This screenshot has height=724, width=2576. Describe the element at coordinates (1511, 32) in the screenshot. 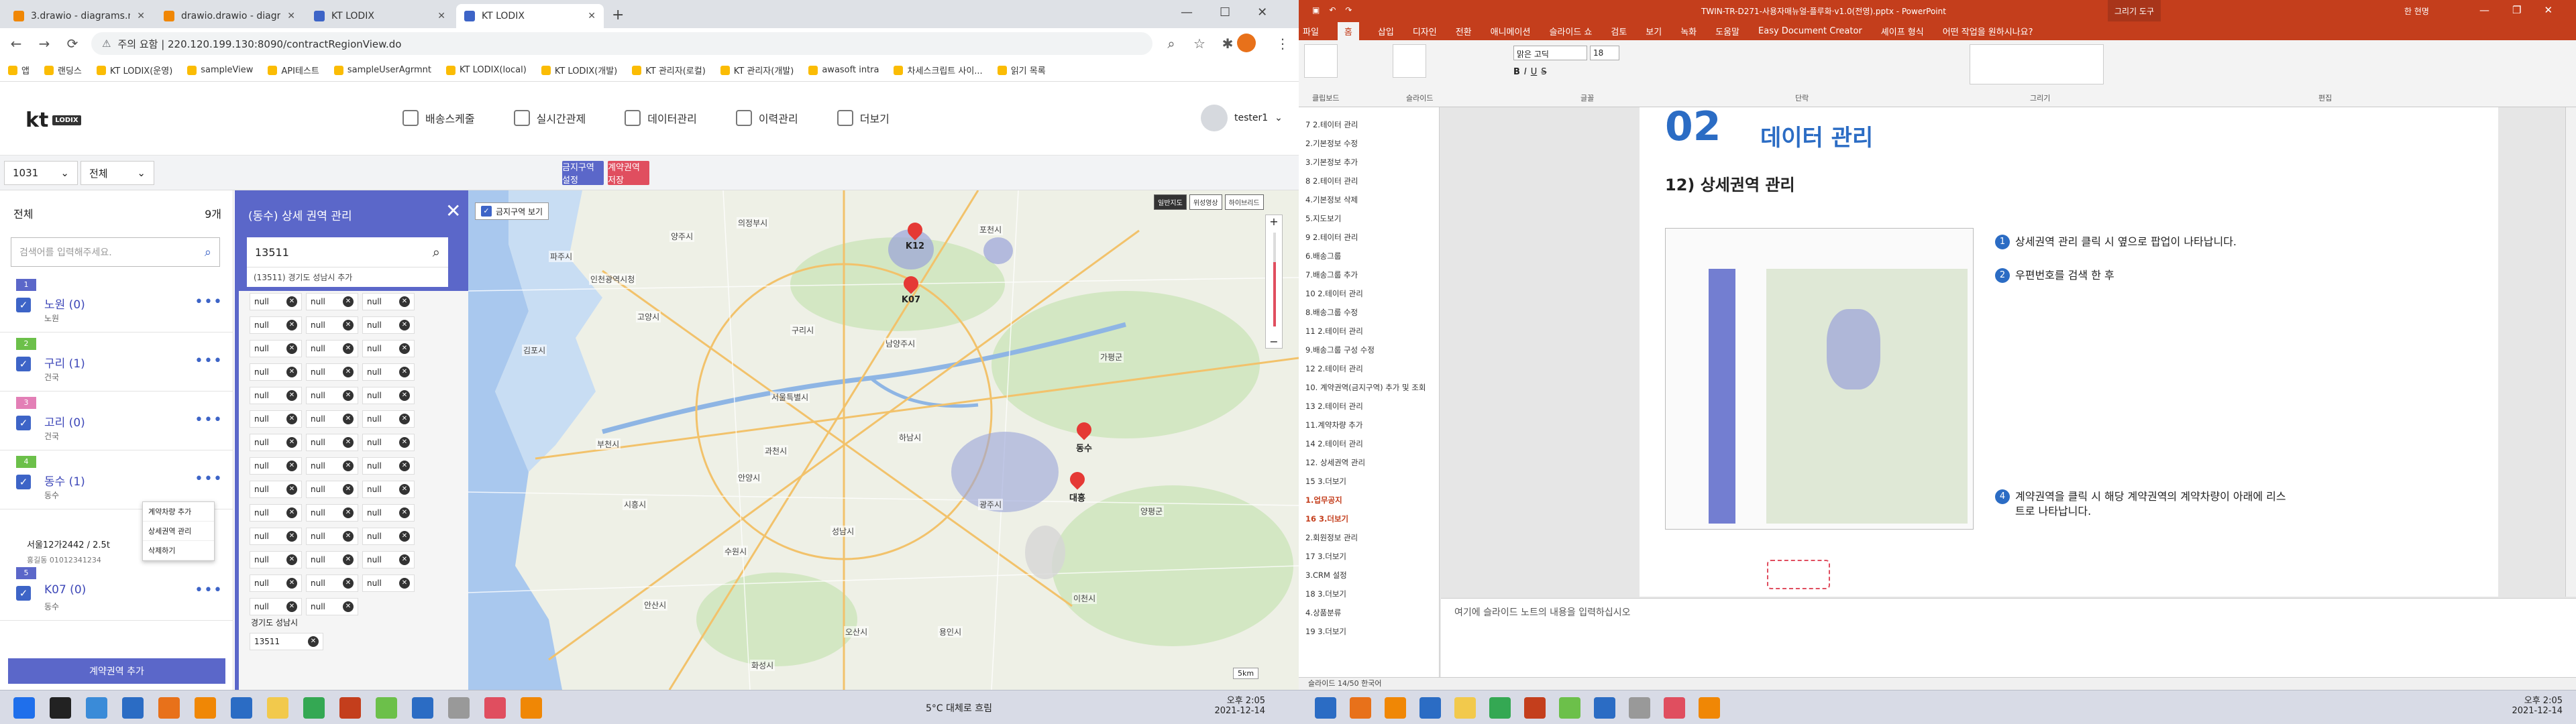

I see `ribbon-tab: 애니메이션` at that location.